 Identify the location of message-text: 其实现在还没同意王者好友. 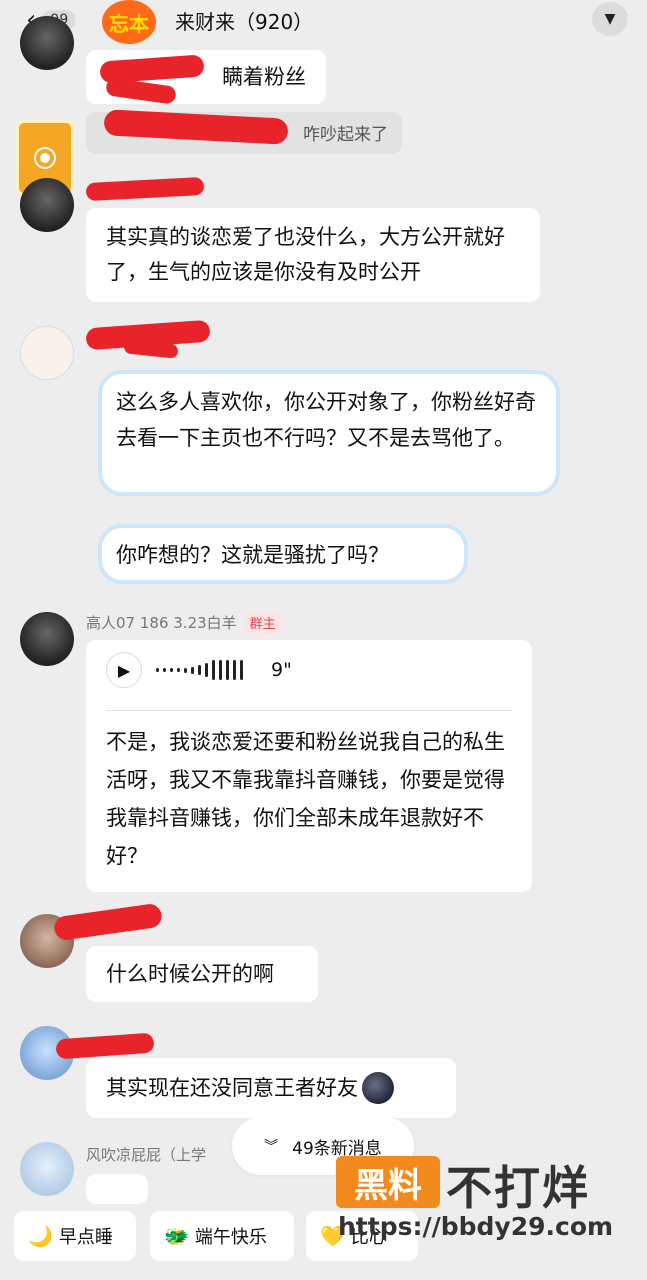
(232, 1088).